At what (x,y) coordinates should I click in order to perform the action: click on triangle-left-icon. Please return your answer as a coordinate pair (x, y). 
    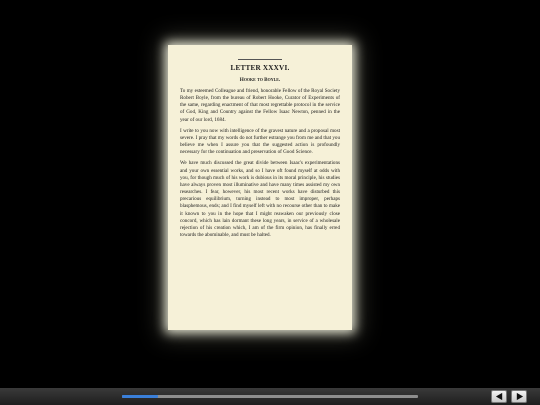
    Looking at the image, I should click on (498, 396).